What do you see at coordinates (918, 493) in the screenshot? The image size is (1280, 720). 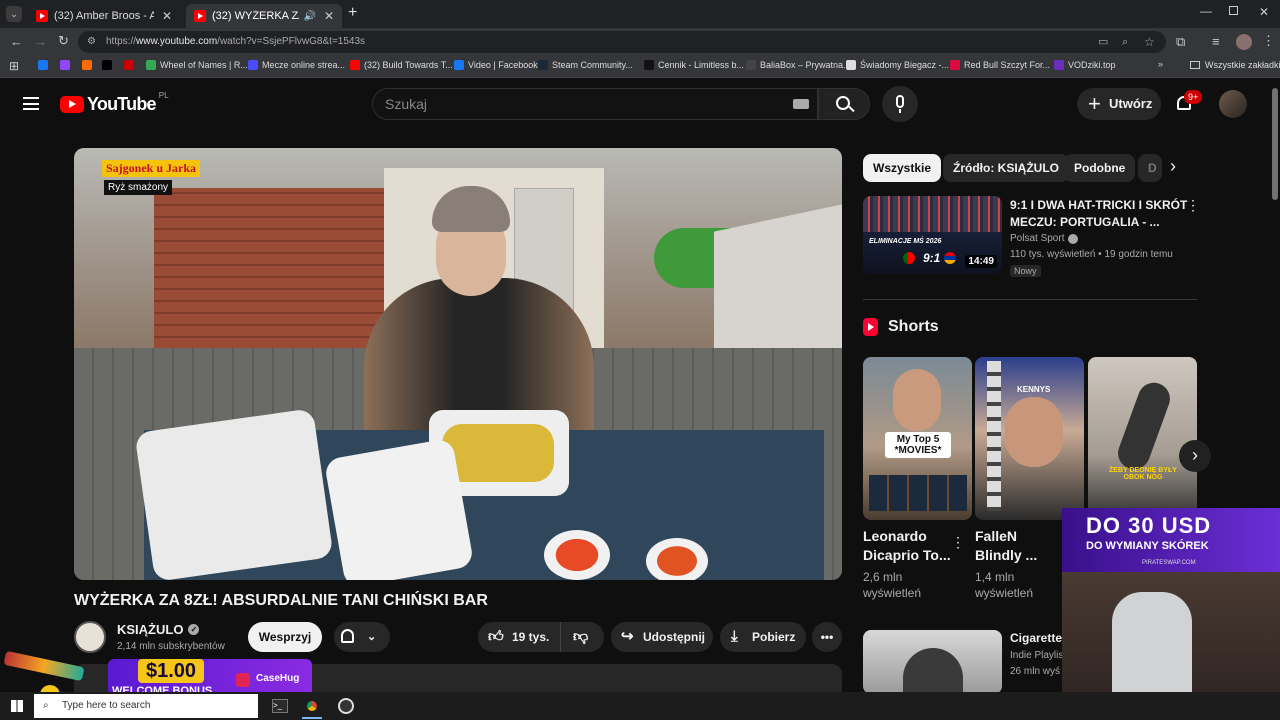 I see `movie-posters` at bounding box center [918, 493].